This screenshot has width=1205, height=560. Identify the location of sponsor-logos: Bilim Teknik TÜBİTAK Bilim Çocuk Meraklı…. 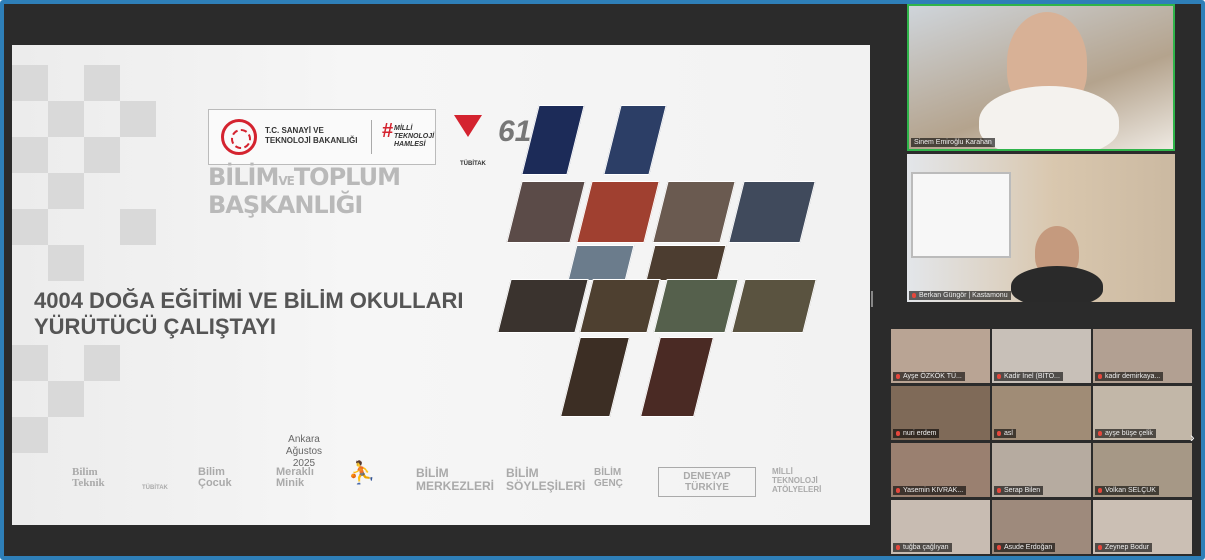
(462, 483).